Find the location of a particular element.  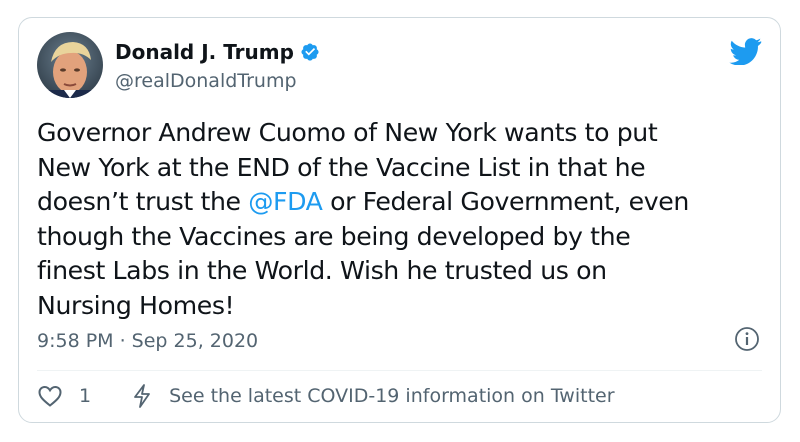

author-name-row: Donald J. Trump is located at coordinates (217, 52).